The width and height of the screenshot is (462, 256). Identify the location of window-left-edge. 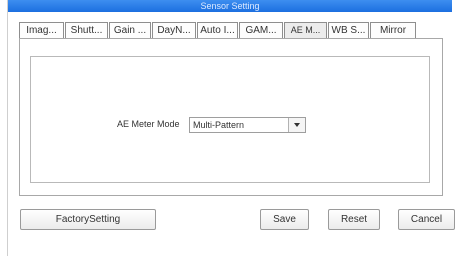
(7, 128).